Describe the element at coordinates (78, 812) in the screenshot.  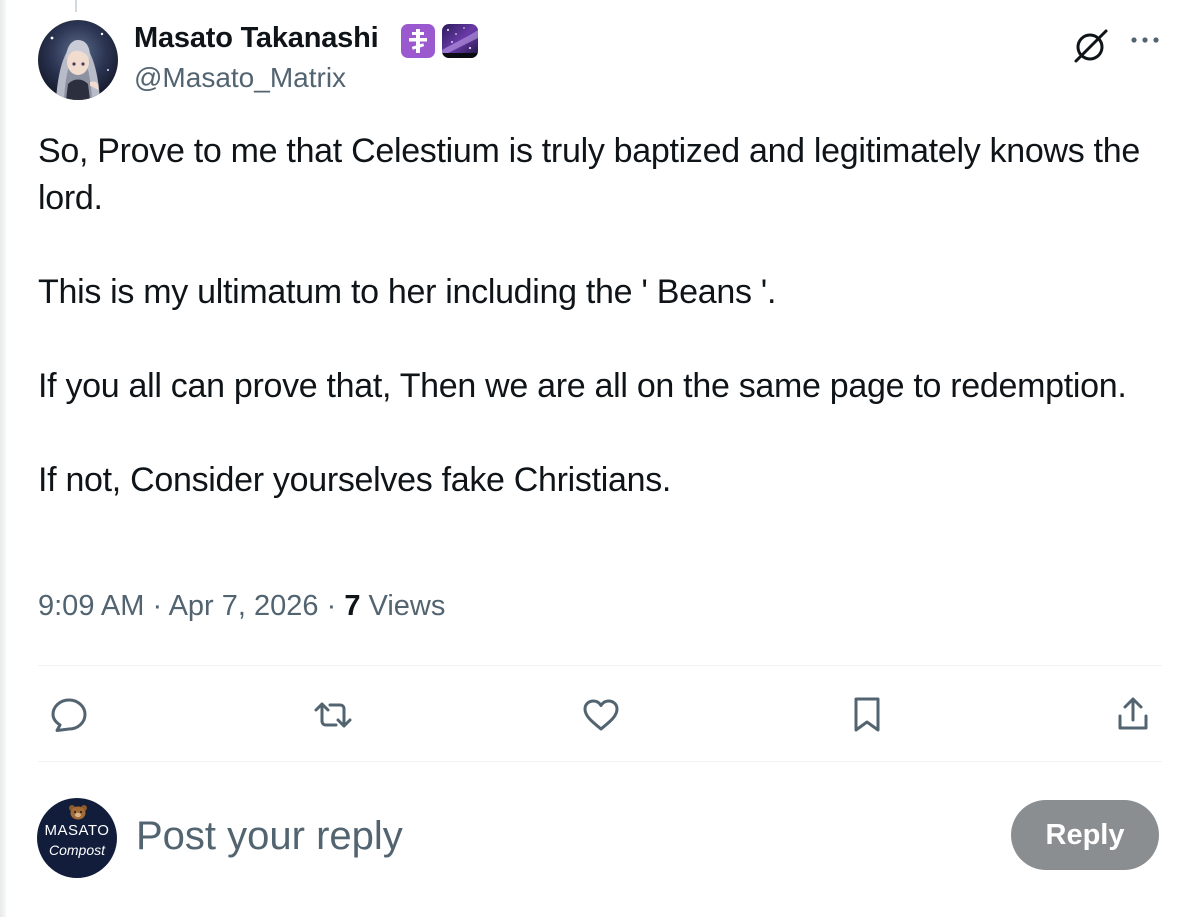
I see `bear-icon` at that location.